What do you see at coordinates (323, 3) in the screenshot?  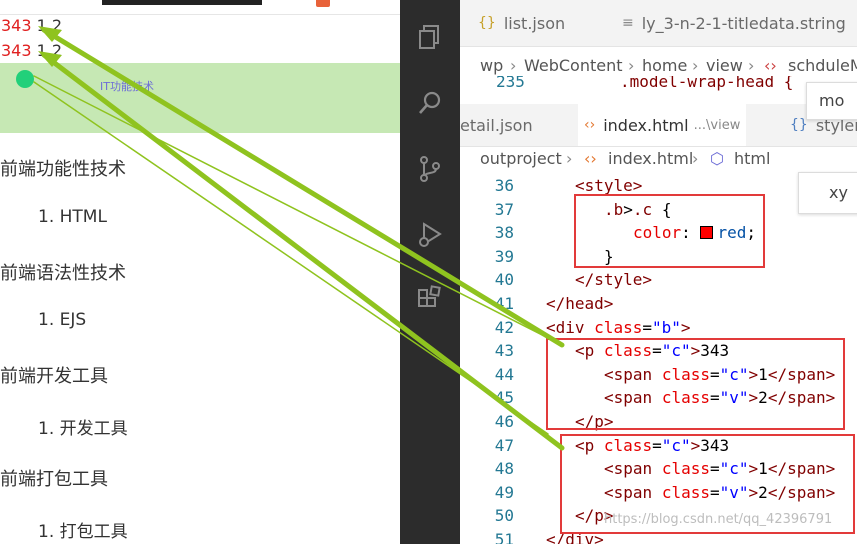 I see `topbar-red-tag` at bounding box center [323, 3].